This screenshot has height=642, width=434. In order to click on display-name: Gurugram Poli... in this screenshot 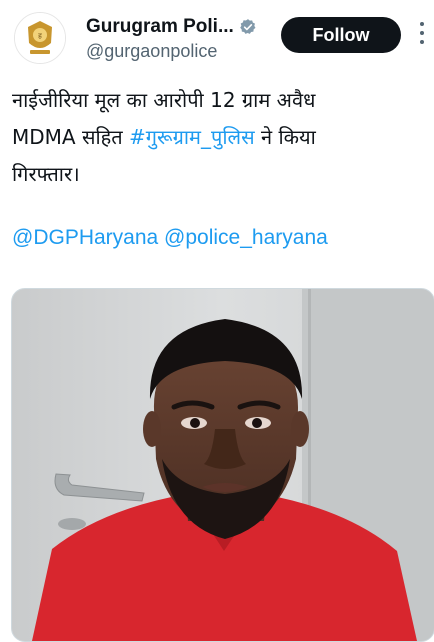, I will do `click(160, 27)`.